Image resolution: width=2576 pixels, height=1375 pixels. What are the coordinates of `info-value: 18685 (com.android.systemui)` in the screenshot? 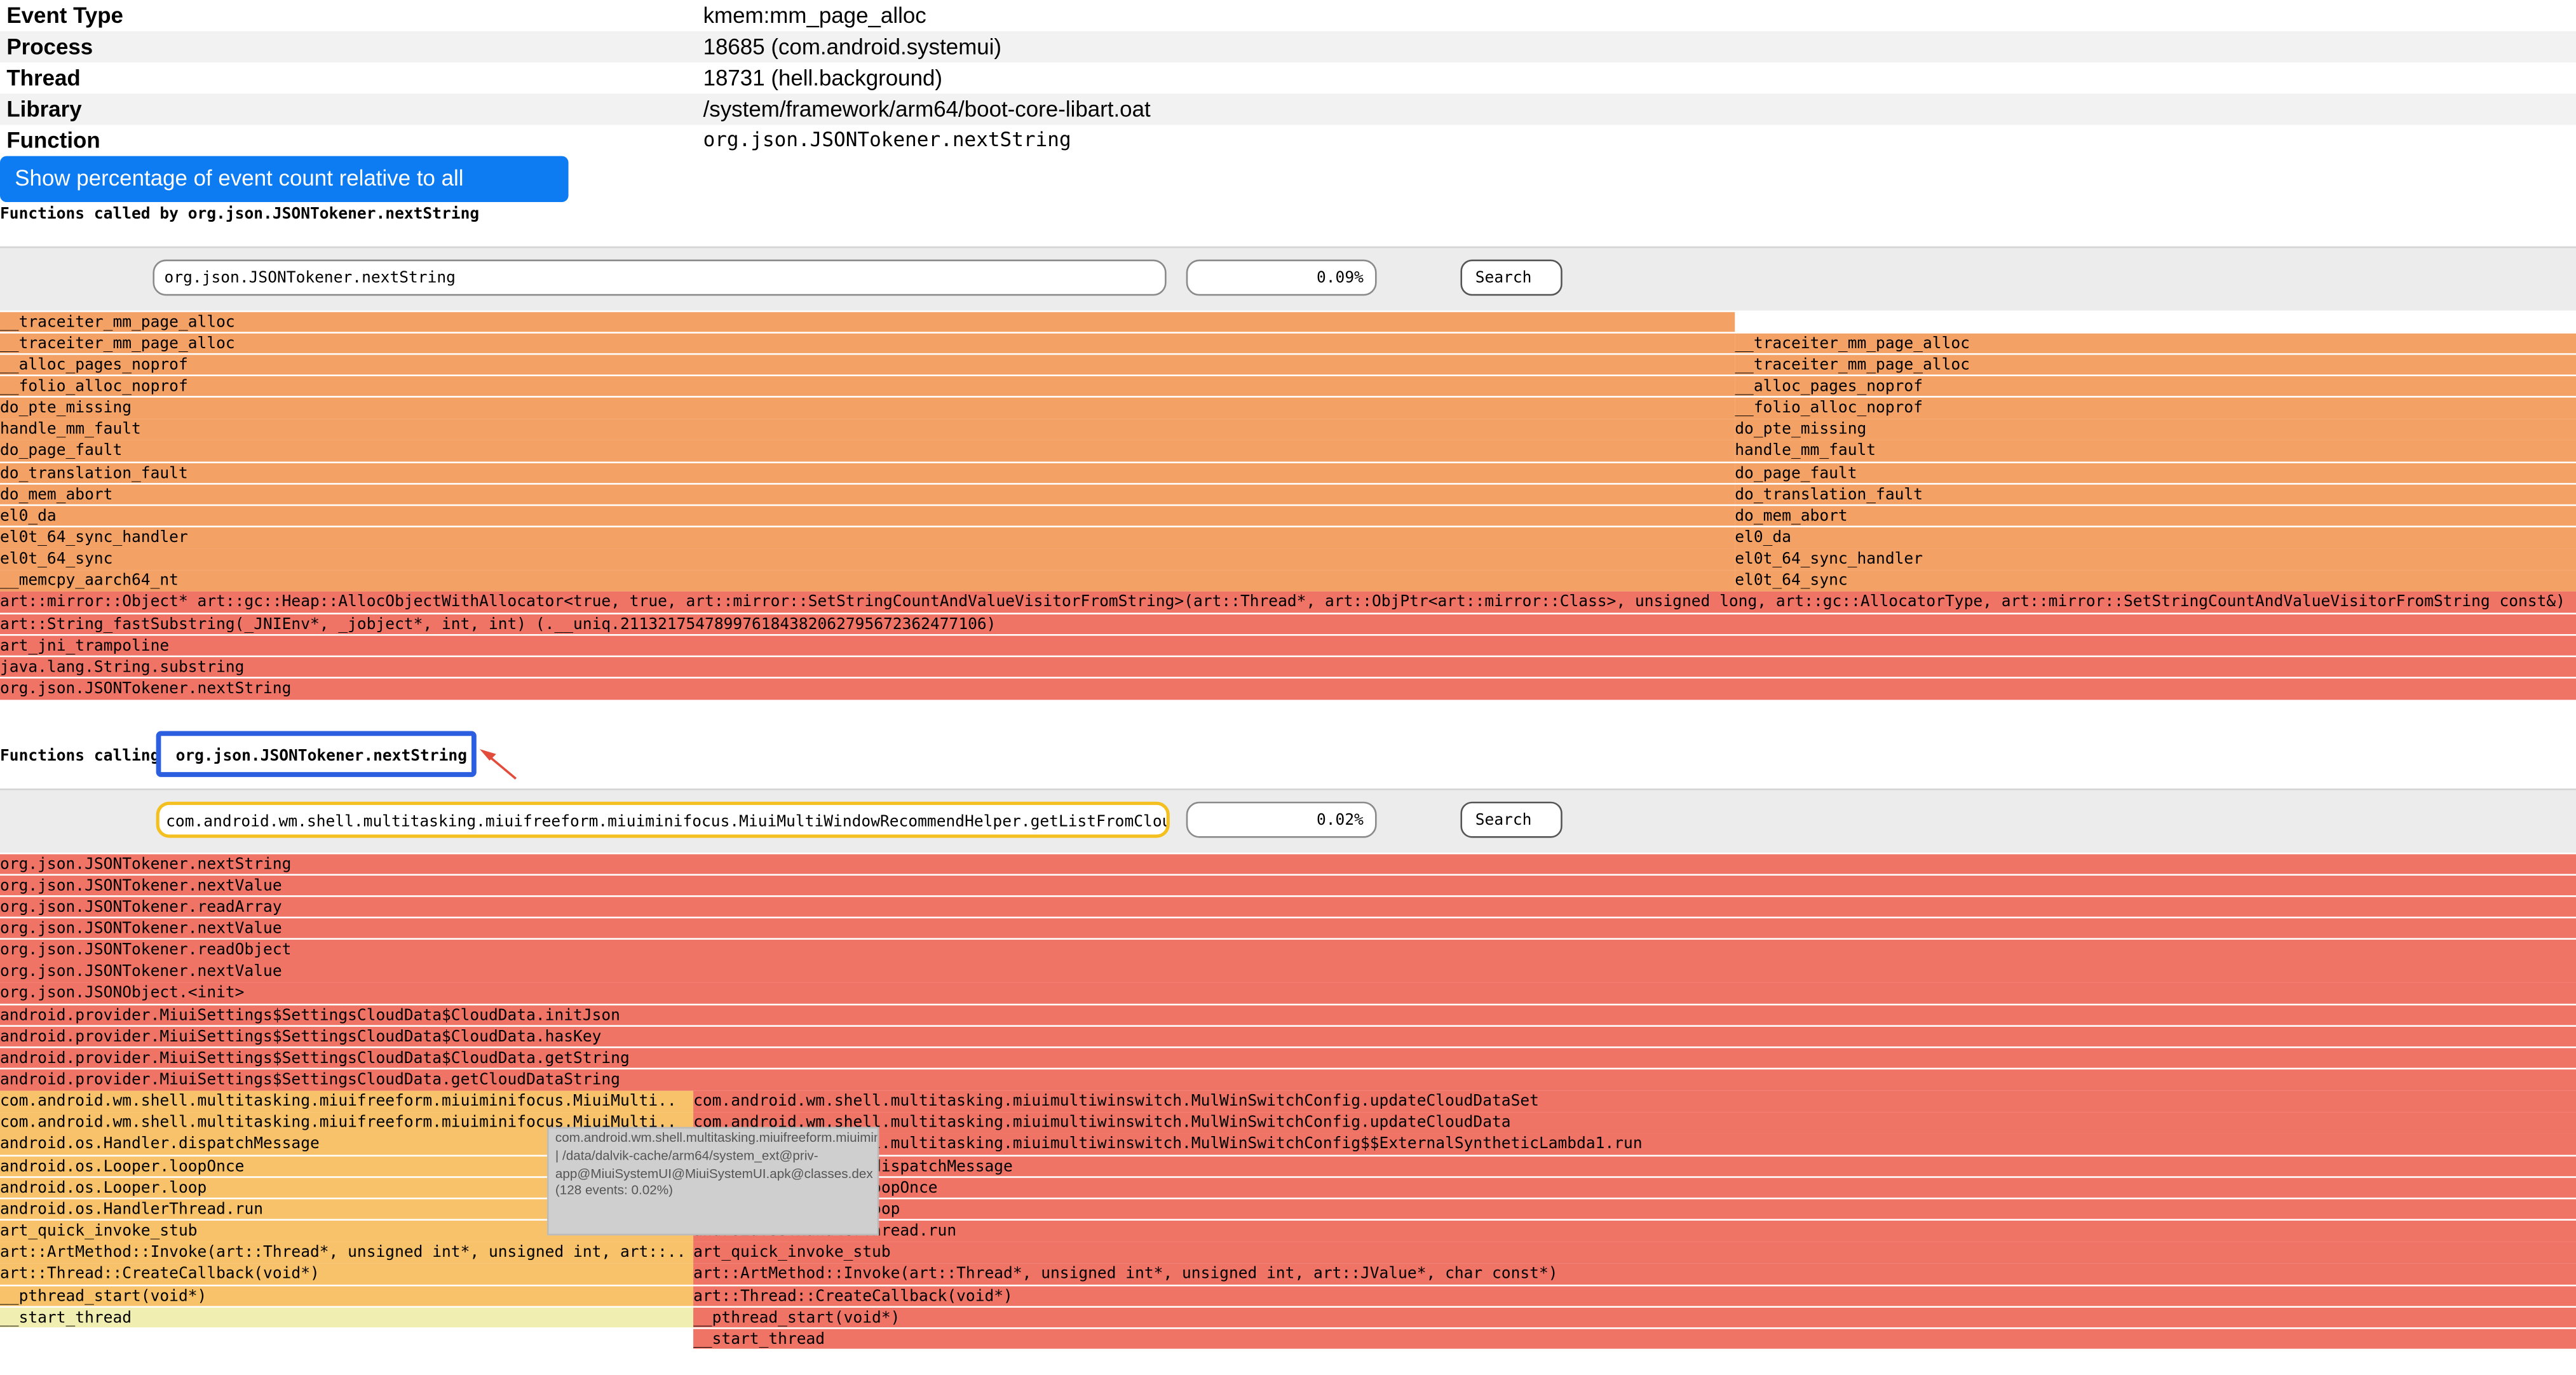 It's located at (853, 47).